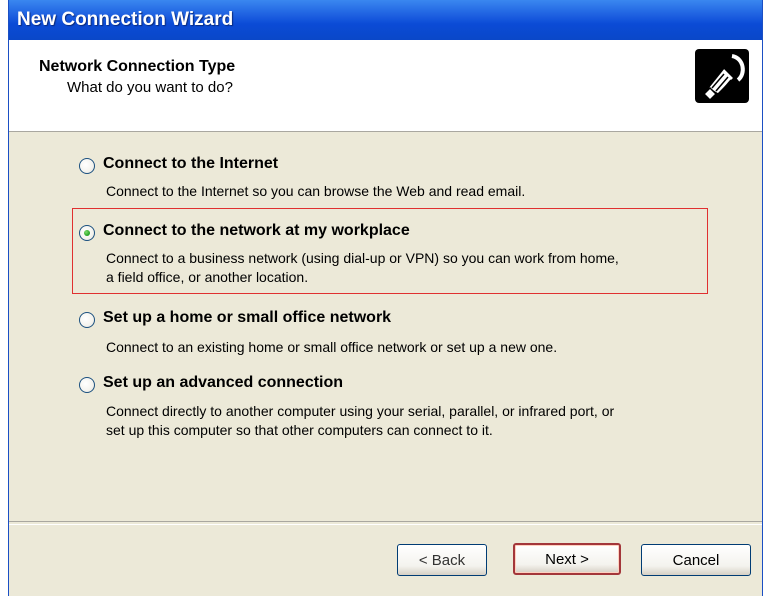 The width and height of the screenshot is (768, 596). I want to click on option-desc-line: a field office, or another location., so click(207, 277).